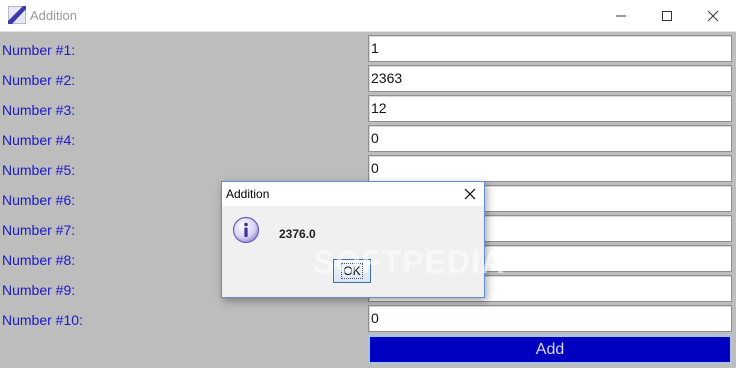  I want to click on number-6-label: Number #6:, so click(39, 200).